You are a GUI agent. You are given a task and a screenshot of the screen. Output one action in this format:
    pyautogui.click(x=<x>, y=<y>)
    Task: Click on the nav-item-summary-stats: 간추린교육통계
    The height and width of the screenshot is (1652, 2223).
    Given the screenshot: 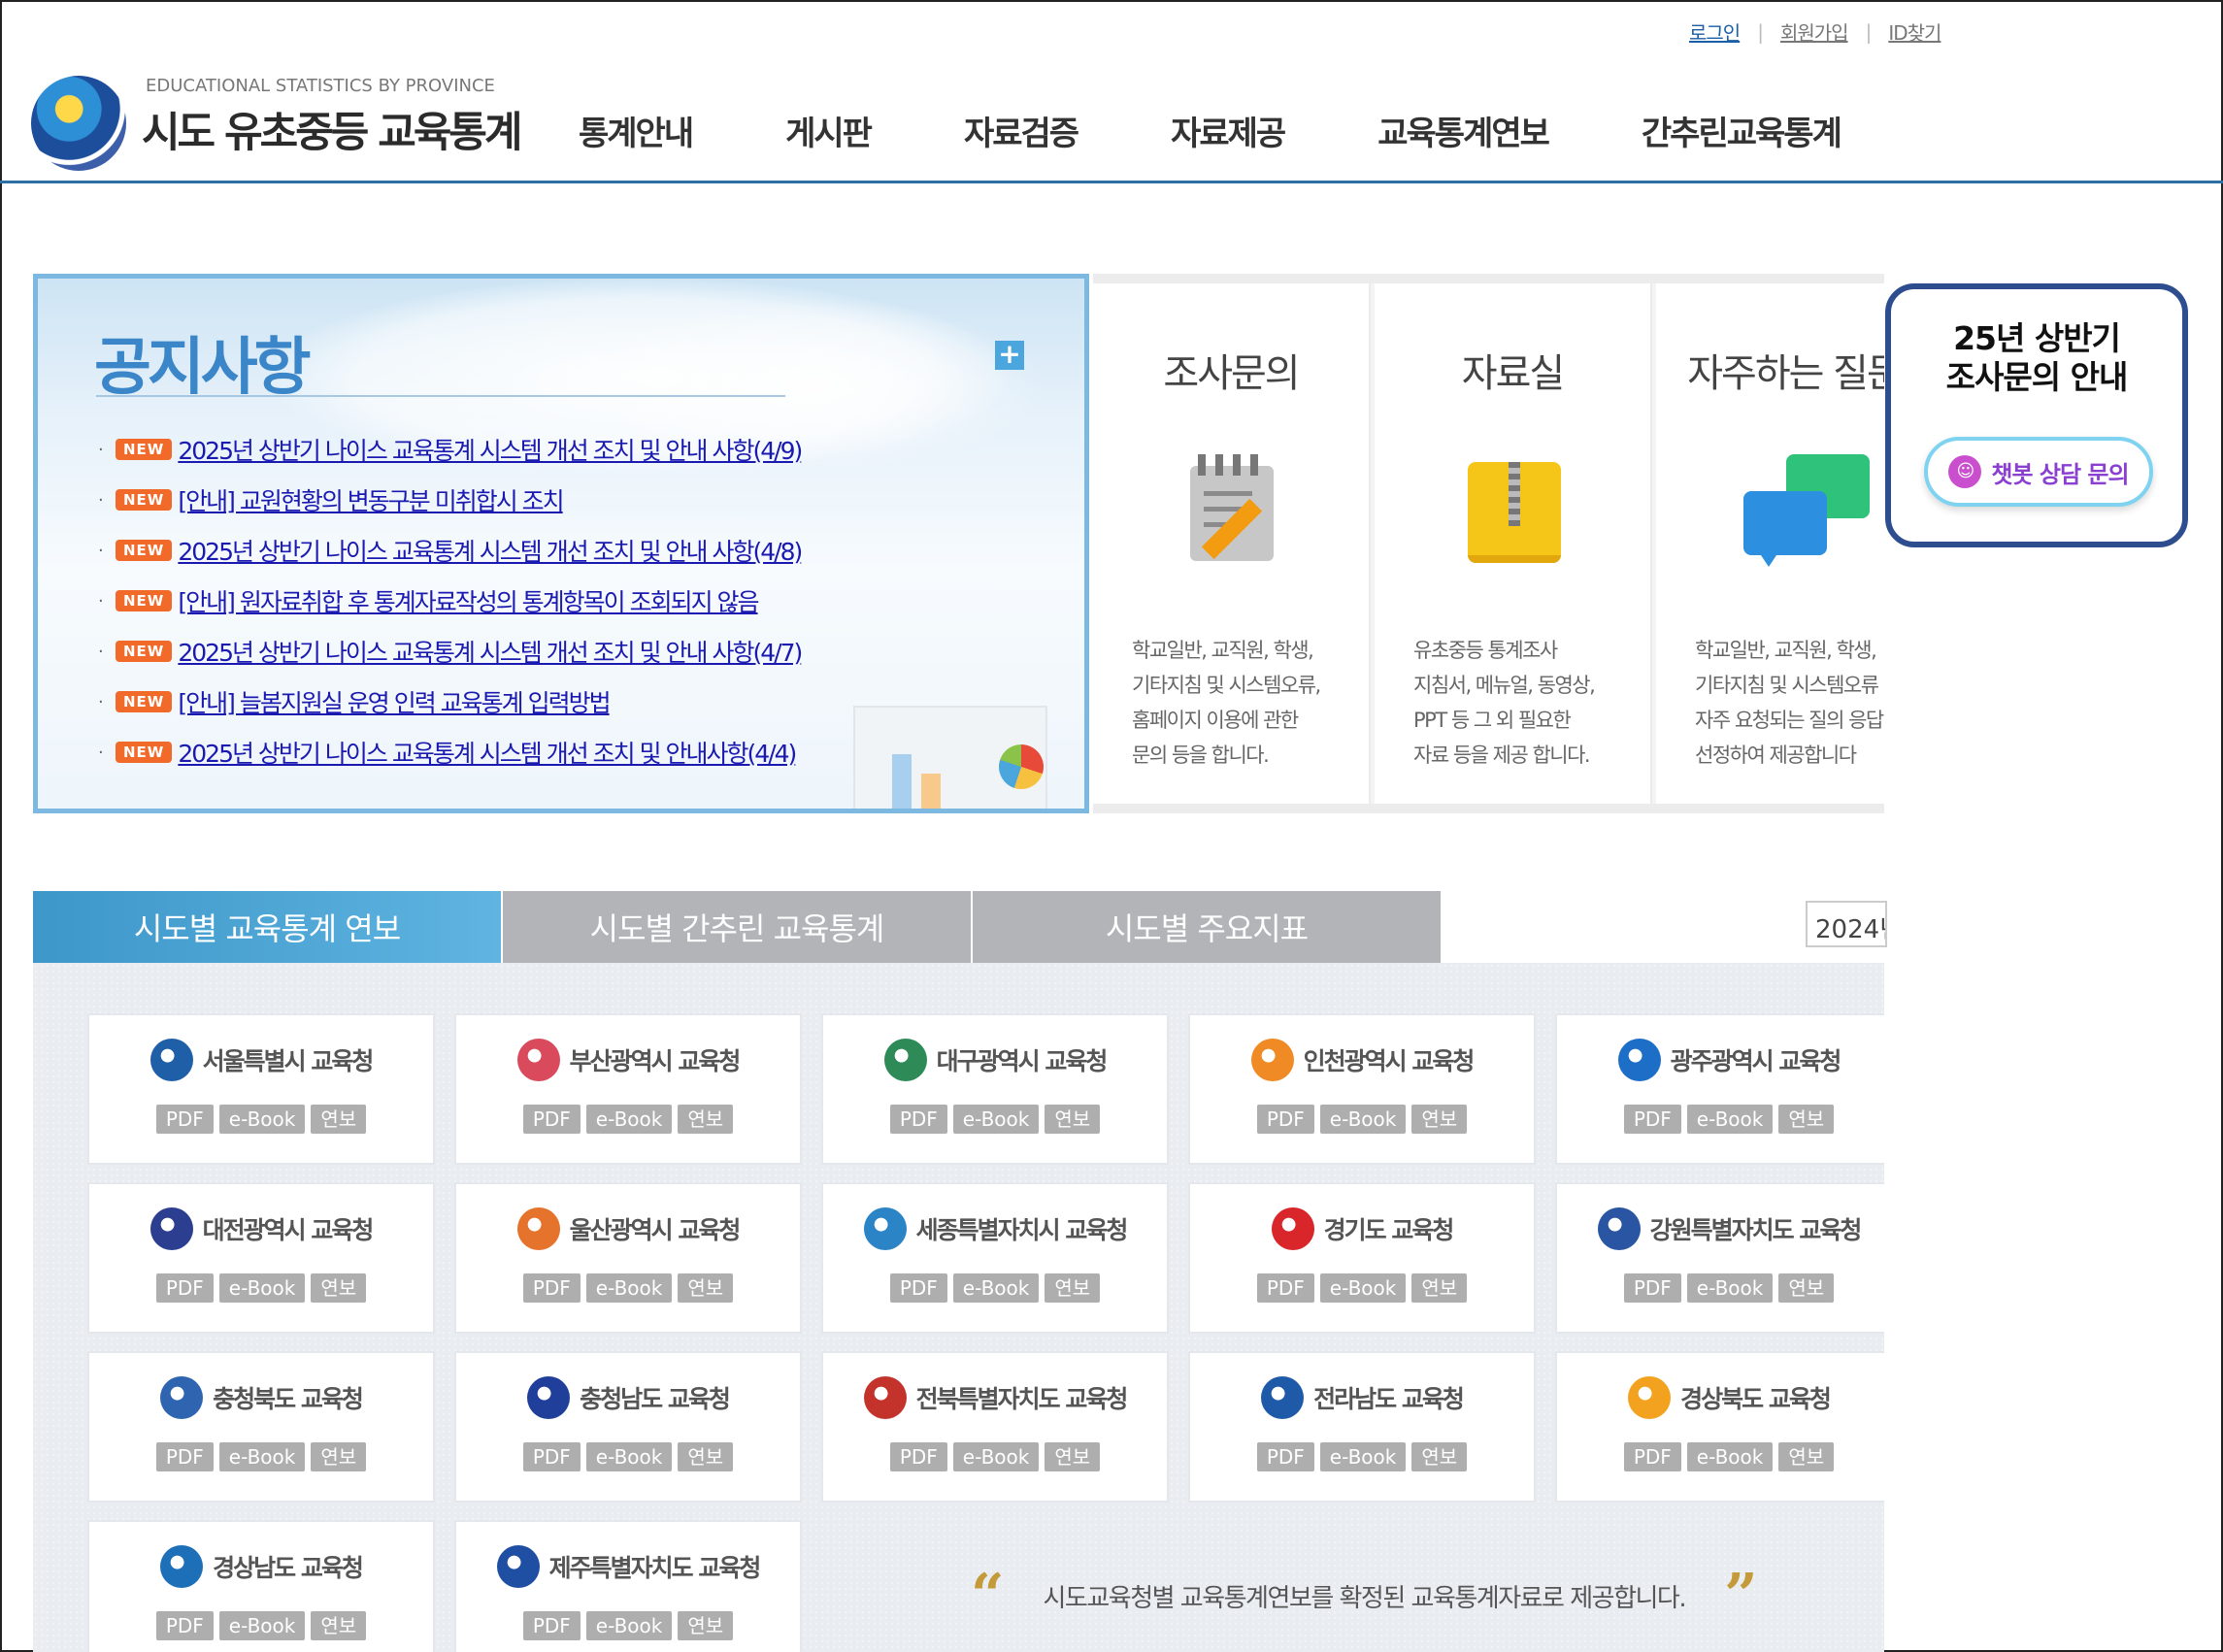 What is the action you would take?
    pyautogui.click(x=1742, y=130)
    